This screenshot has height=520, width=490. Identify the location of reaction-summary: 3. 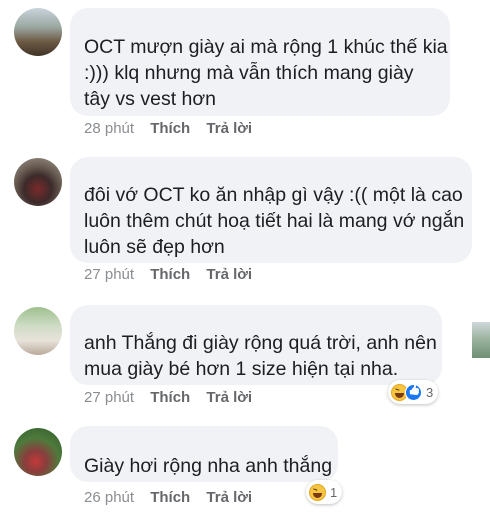
(413, 392).